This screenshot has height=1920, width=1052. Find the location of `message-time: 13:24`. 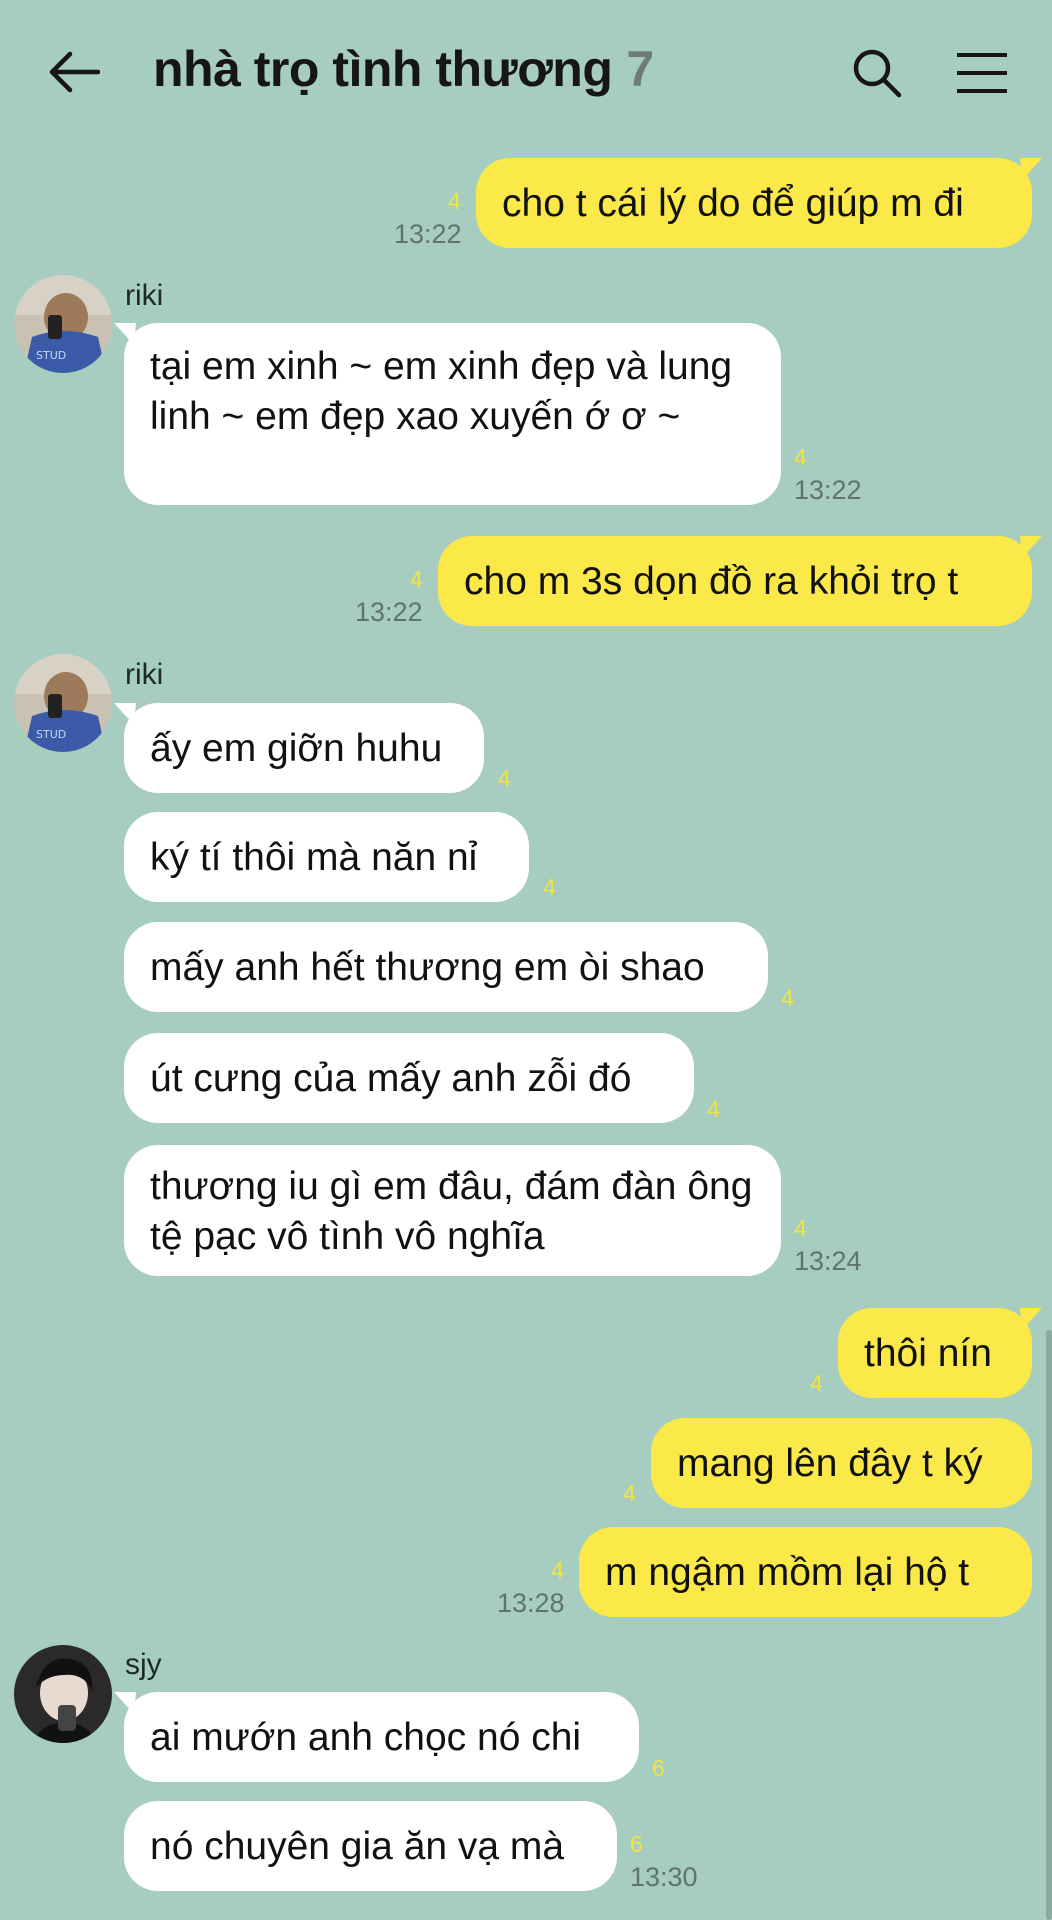

message-time: 13:24 is located at coordinates (828, 1261).